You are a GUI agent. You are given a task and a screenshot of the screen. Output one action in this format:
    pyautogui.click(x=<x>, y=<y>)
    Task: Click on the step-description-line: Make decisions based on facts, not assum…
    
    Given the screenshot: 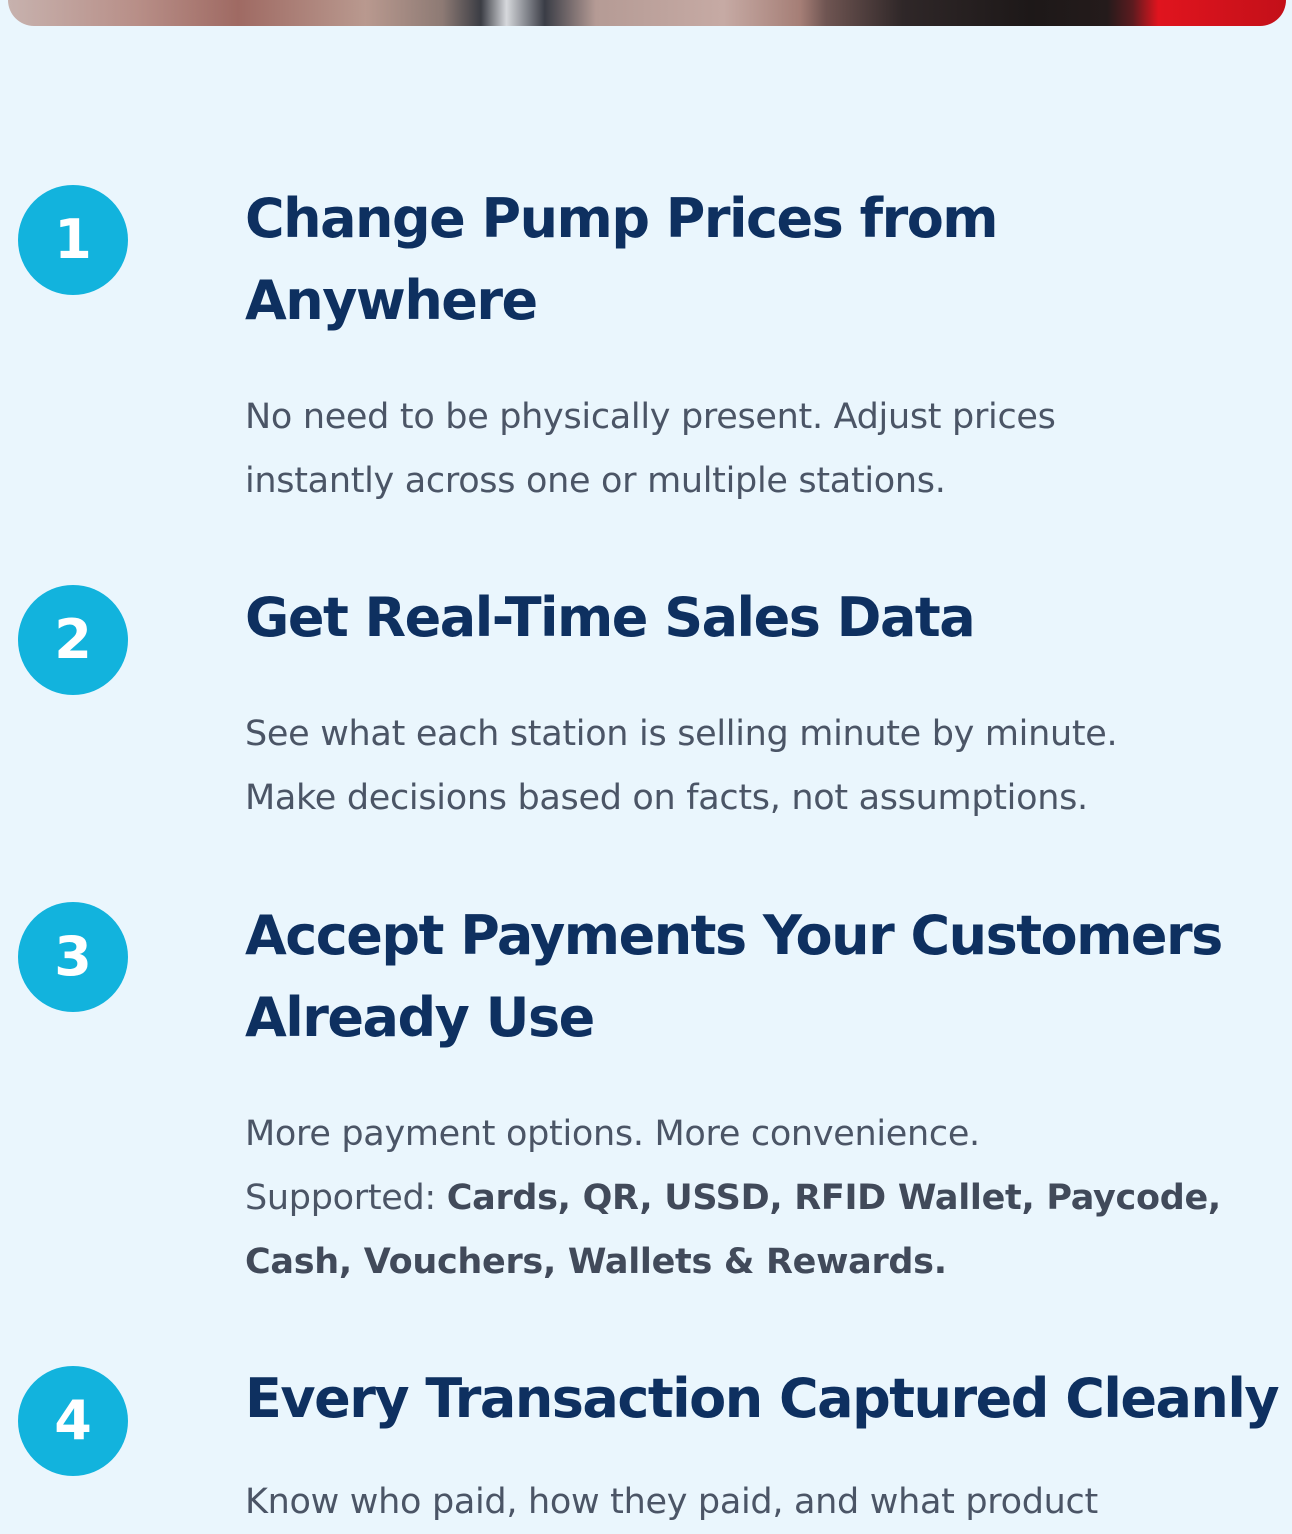 What is the action you would take?
    pyautogui.click(x=666, y=798)
    